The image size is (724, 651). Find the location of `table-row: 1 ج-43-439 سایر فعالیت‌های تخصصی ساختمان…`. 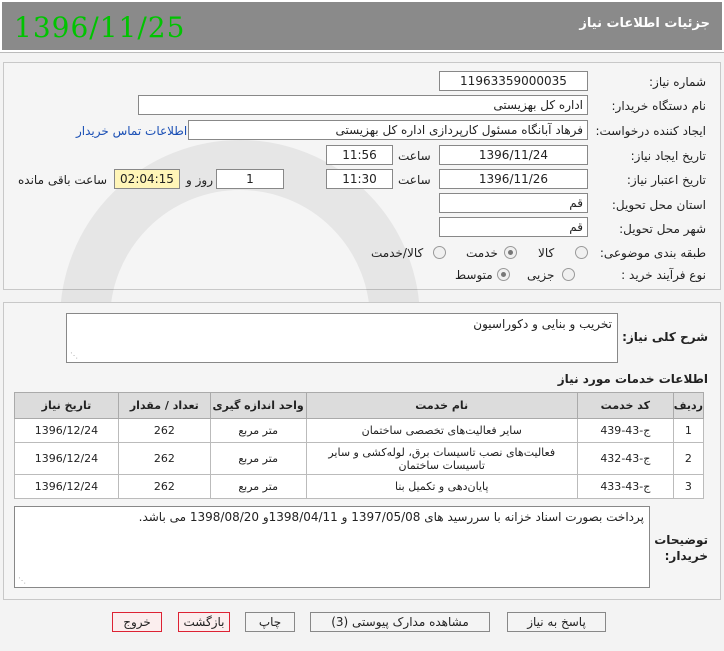

table-row: 1 ج-43-439 سایر فعالیت‌های تخصصی ساختمان… is located at coordinates (359, 430).